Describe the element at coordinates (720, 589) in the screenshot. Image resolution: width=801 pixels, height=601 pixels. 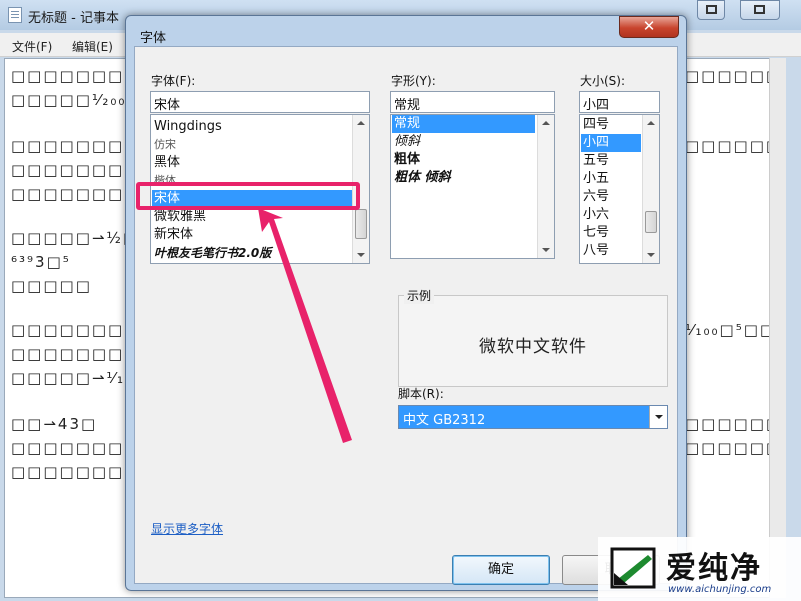
I see `watermark-url: www.aichunjing.com` at that location.